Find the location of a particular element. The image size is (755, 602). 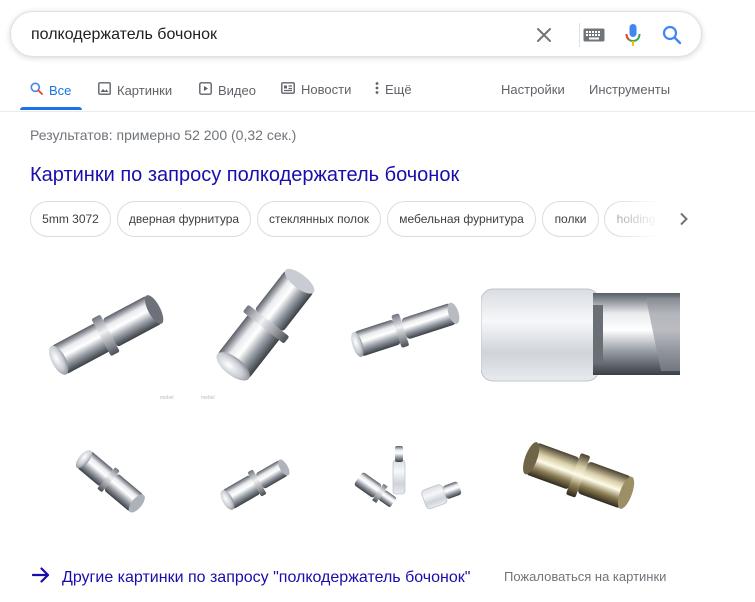

image-icon is located at coordinates (104, 90).